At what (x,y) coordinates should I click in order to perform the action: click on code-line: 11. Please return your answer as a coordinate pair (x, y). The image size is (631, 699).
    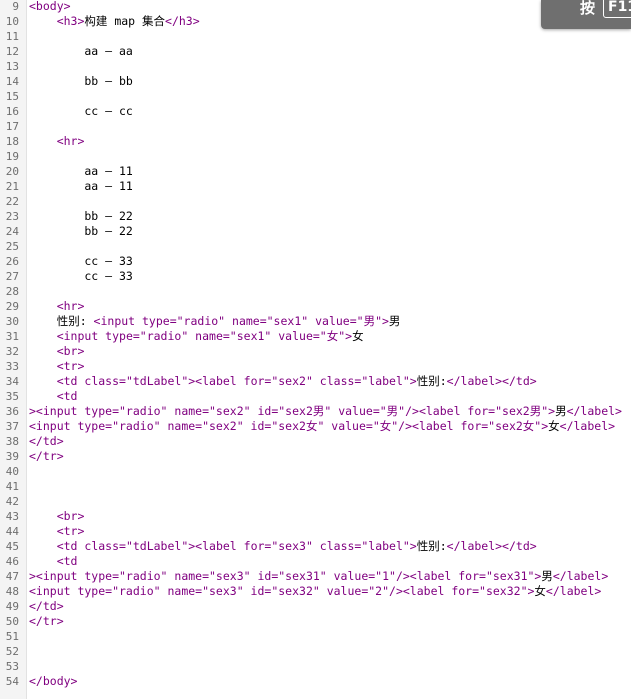
    Looking at the image, I should click on (315, 36).